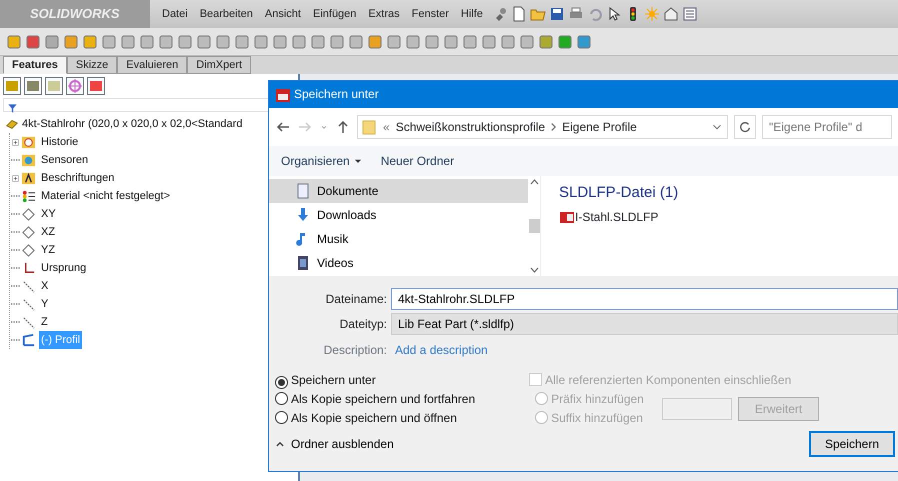 This screenshot has height=481, width=898. What do you see at coordinates (48, 232) in the screenshot?
I see `tree-item: XZ` at bounding box center [48, 232].